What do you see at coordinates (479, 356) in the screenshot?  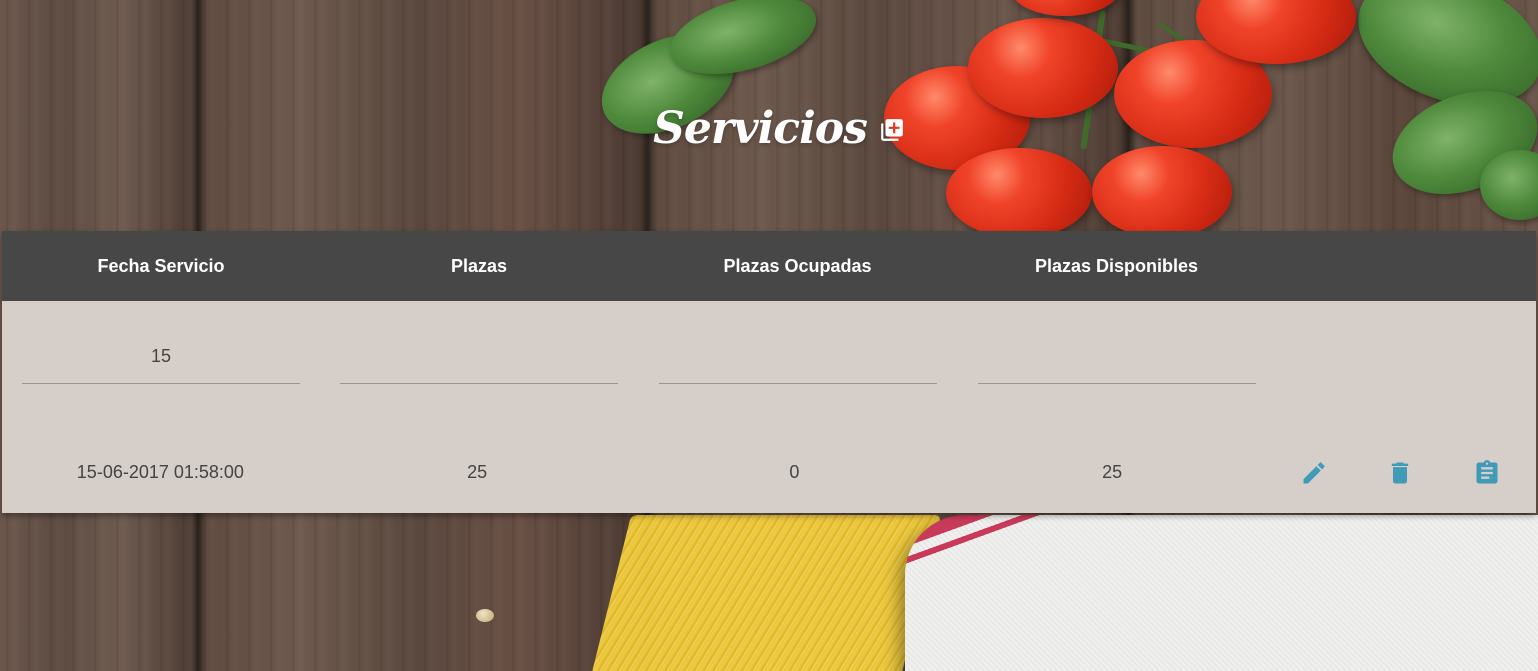 I see `filter-plazas-input` at bounding box center [479, 356].